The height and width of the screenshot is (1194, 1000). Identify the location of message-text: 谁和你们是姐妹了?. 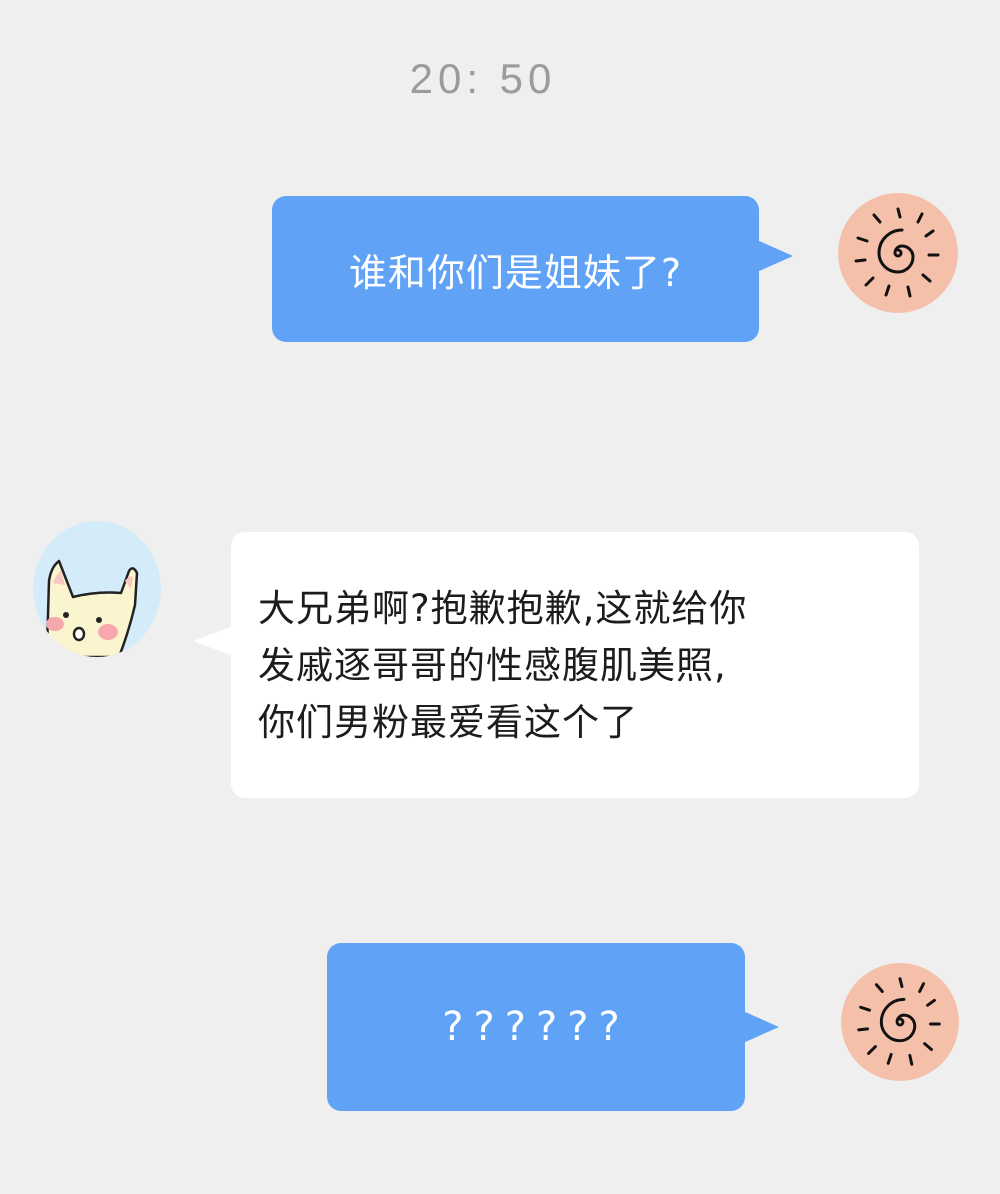
(515, 272).